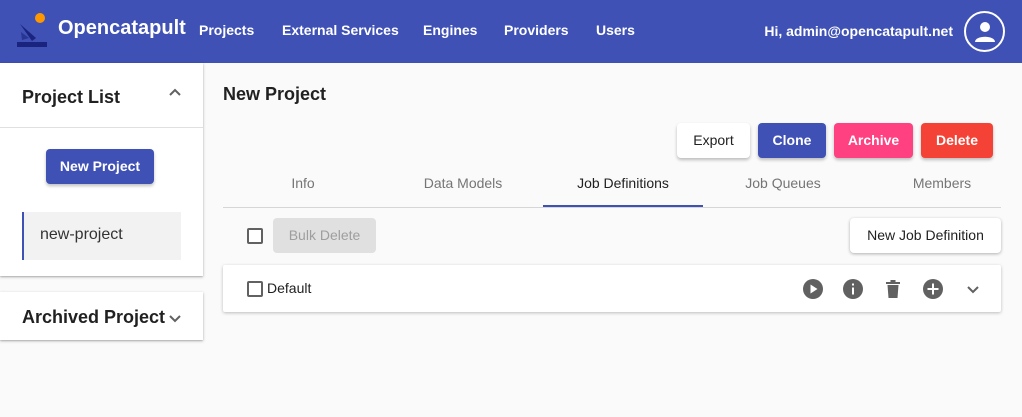 The width and height of the screenshot is (1022, 417). Describe the element at coordinates (100, 166) in the screenshot. I see `new-project-button: New Project` at that location.